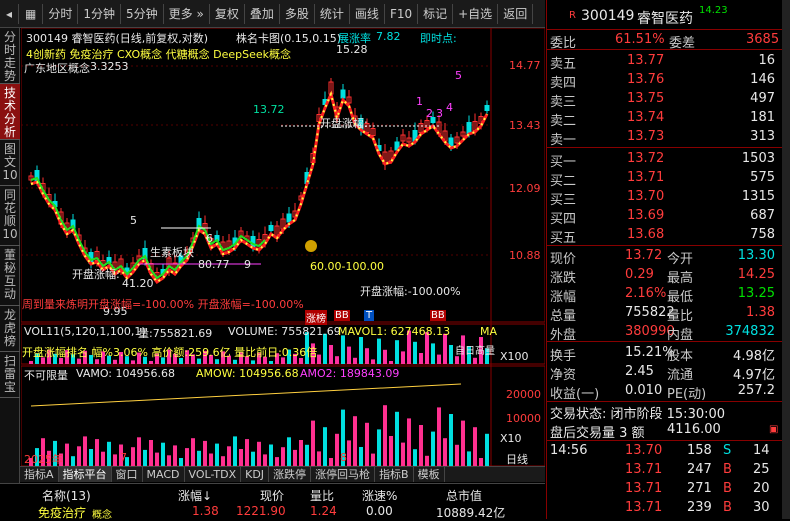 The image size is (790, 521). I want to click on mark-button: 标记, so click(436, 13).